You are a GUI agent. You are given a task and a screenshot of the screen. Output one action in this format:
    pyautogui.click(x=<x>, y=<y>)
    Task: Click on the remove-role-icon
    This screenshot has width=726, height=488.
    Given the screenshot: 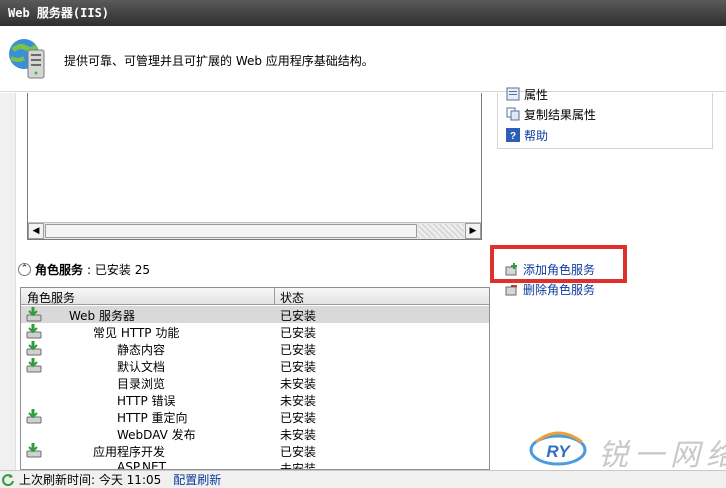 What is the action you would take?
    pyautogui.click(x=511, y=290)
    